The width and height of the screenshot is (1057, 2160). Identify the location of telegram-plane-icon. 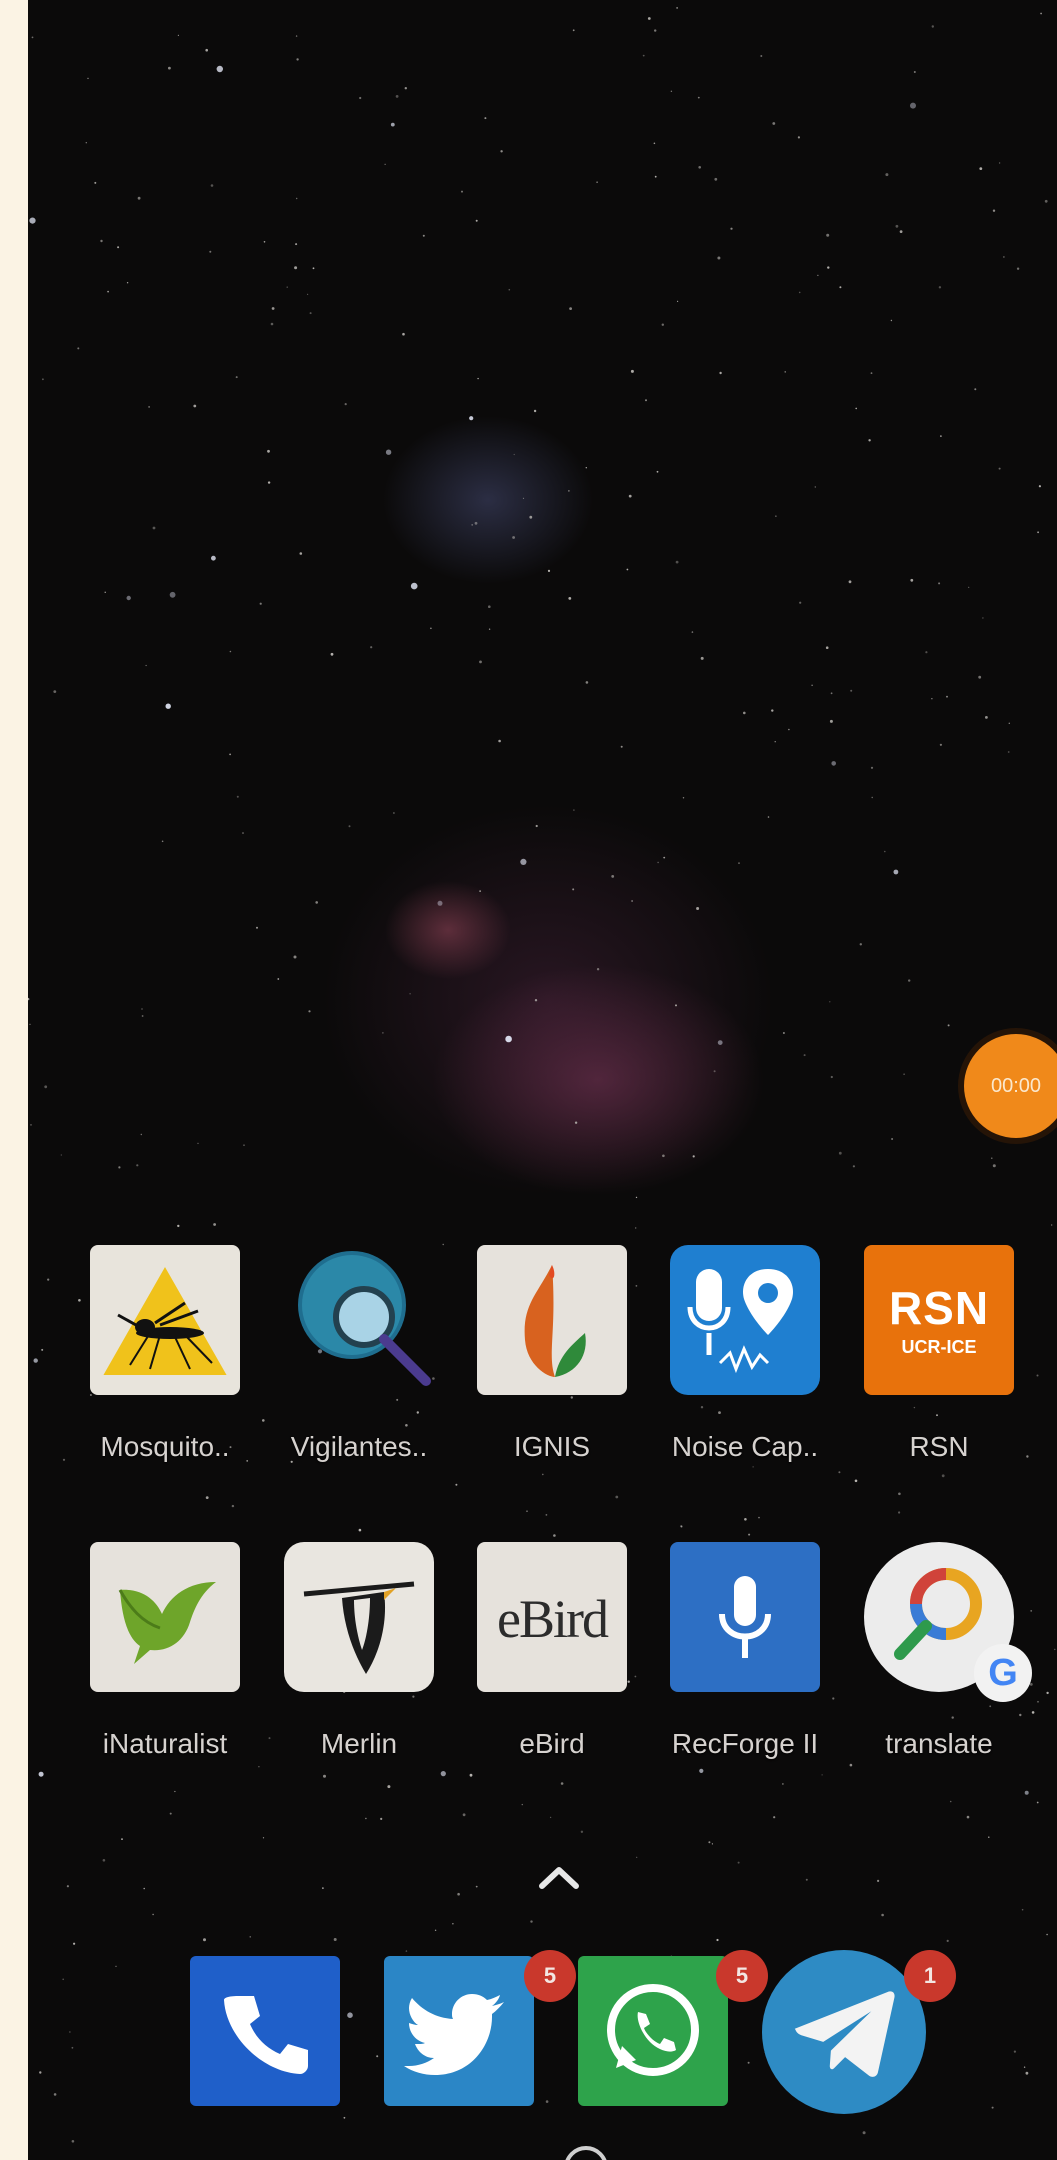
(844, 2034).